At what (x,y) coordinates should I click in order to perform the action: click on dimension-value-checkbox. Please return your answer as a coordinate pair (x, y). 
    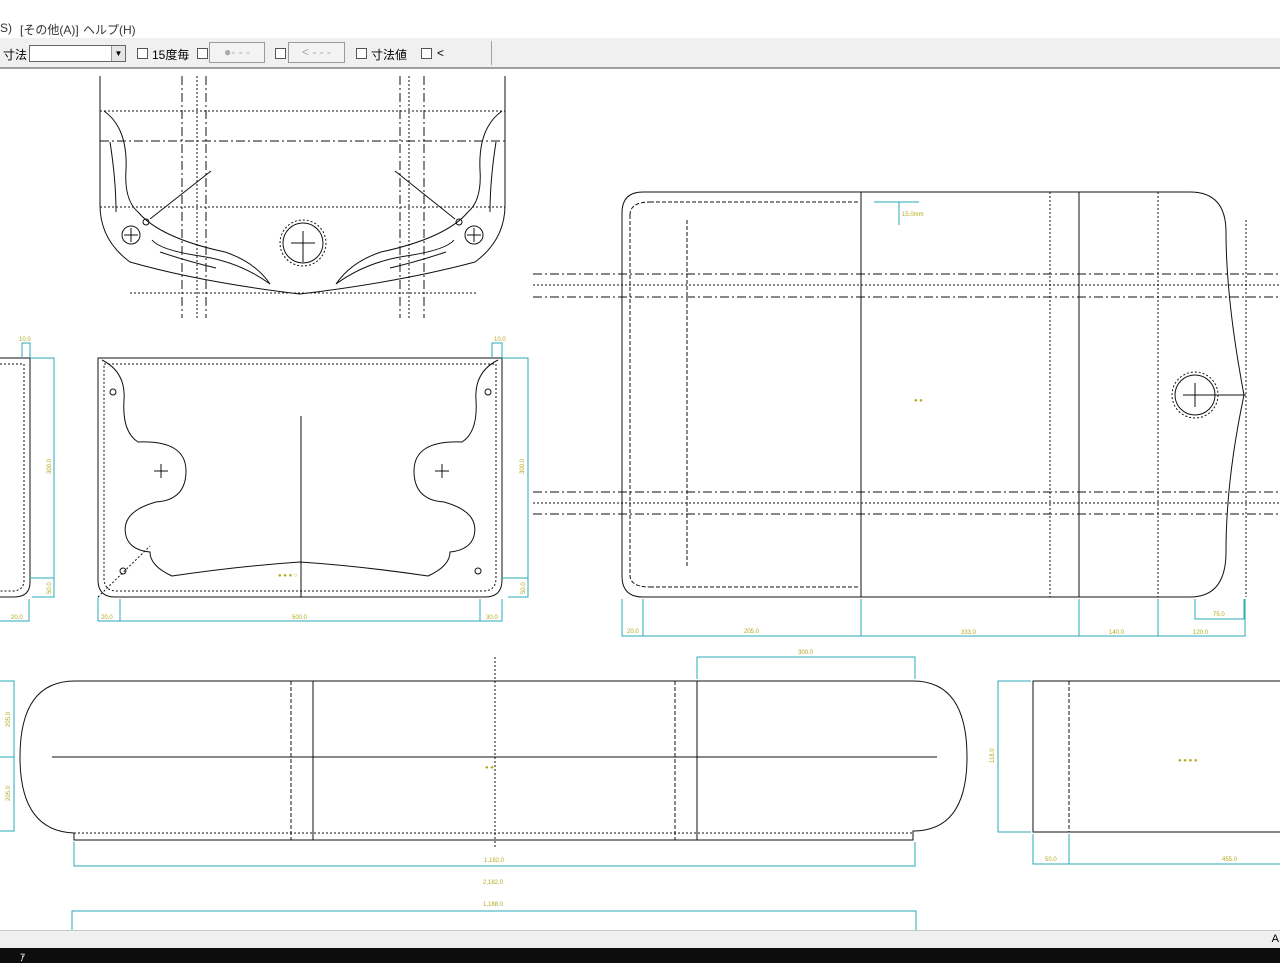
    Looking at the image, I should click on (361, 53).